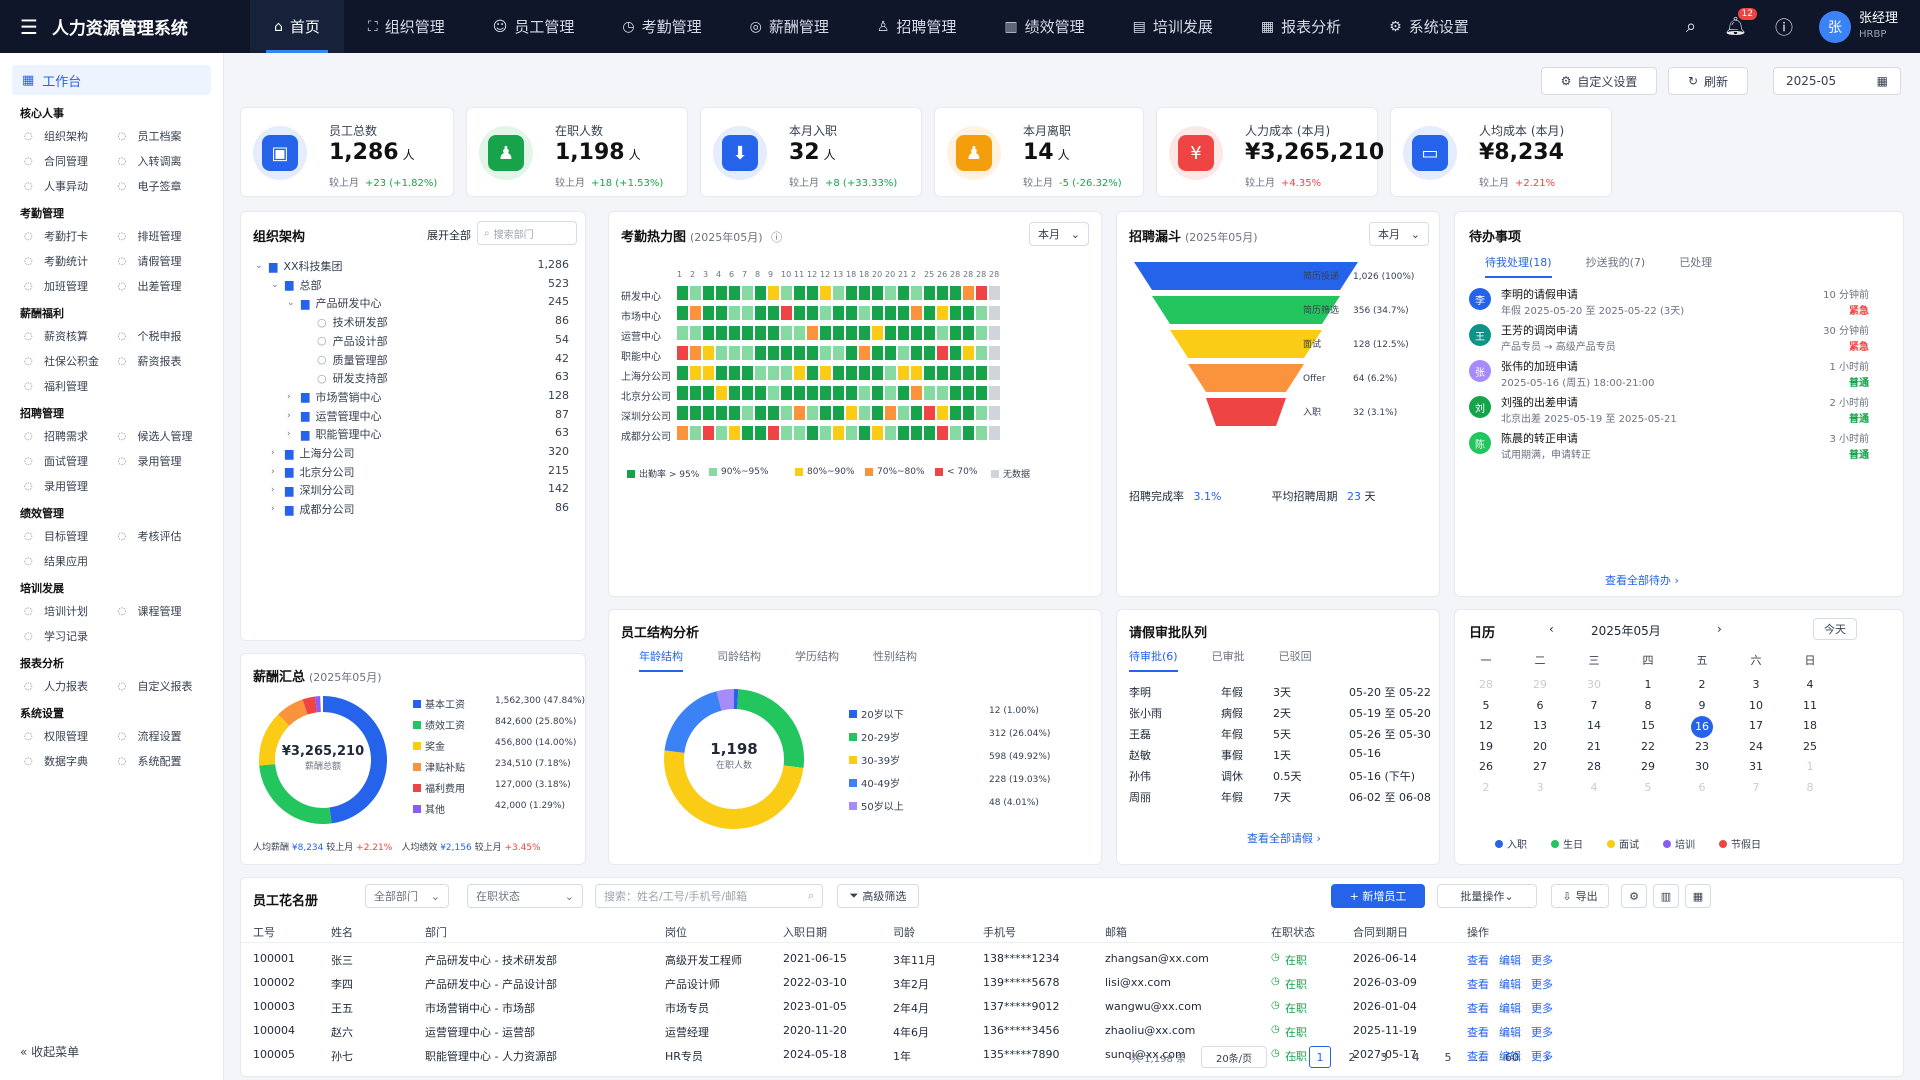 This screenshot has height=1080, width=1920. Describe the element at coordinates (1702, 766) in the screenshot. I see `calendar-day: 30` at that location.